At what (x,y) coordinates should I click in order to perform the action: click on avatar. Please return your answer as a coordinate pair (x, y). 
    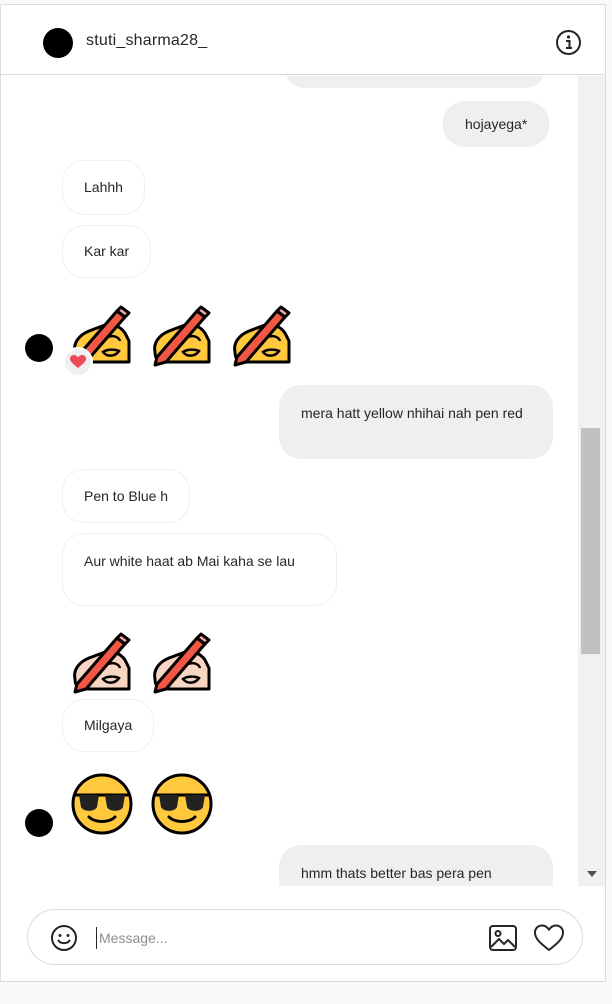
    Looking at the image, I should click on (58, 43).